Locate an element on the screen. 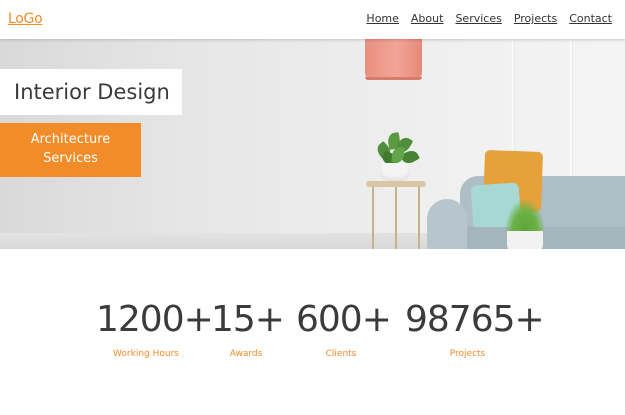  hero-subtitle-box: Architecture Services is located at coordinates (70, 150).